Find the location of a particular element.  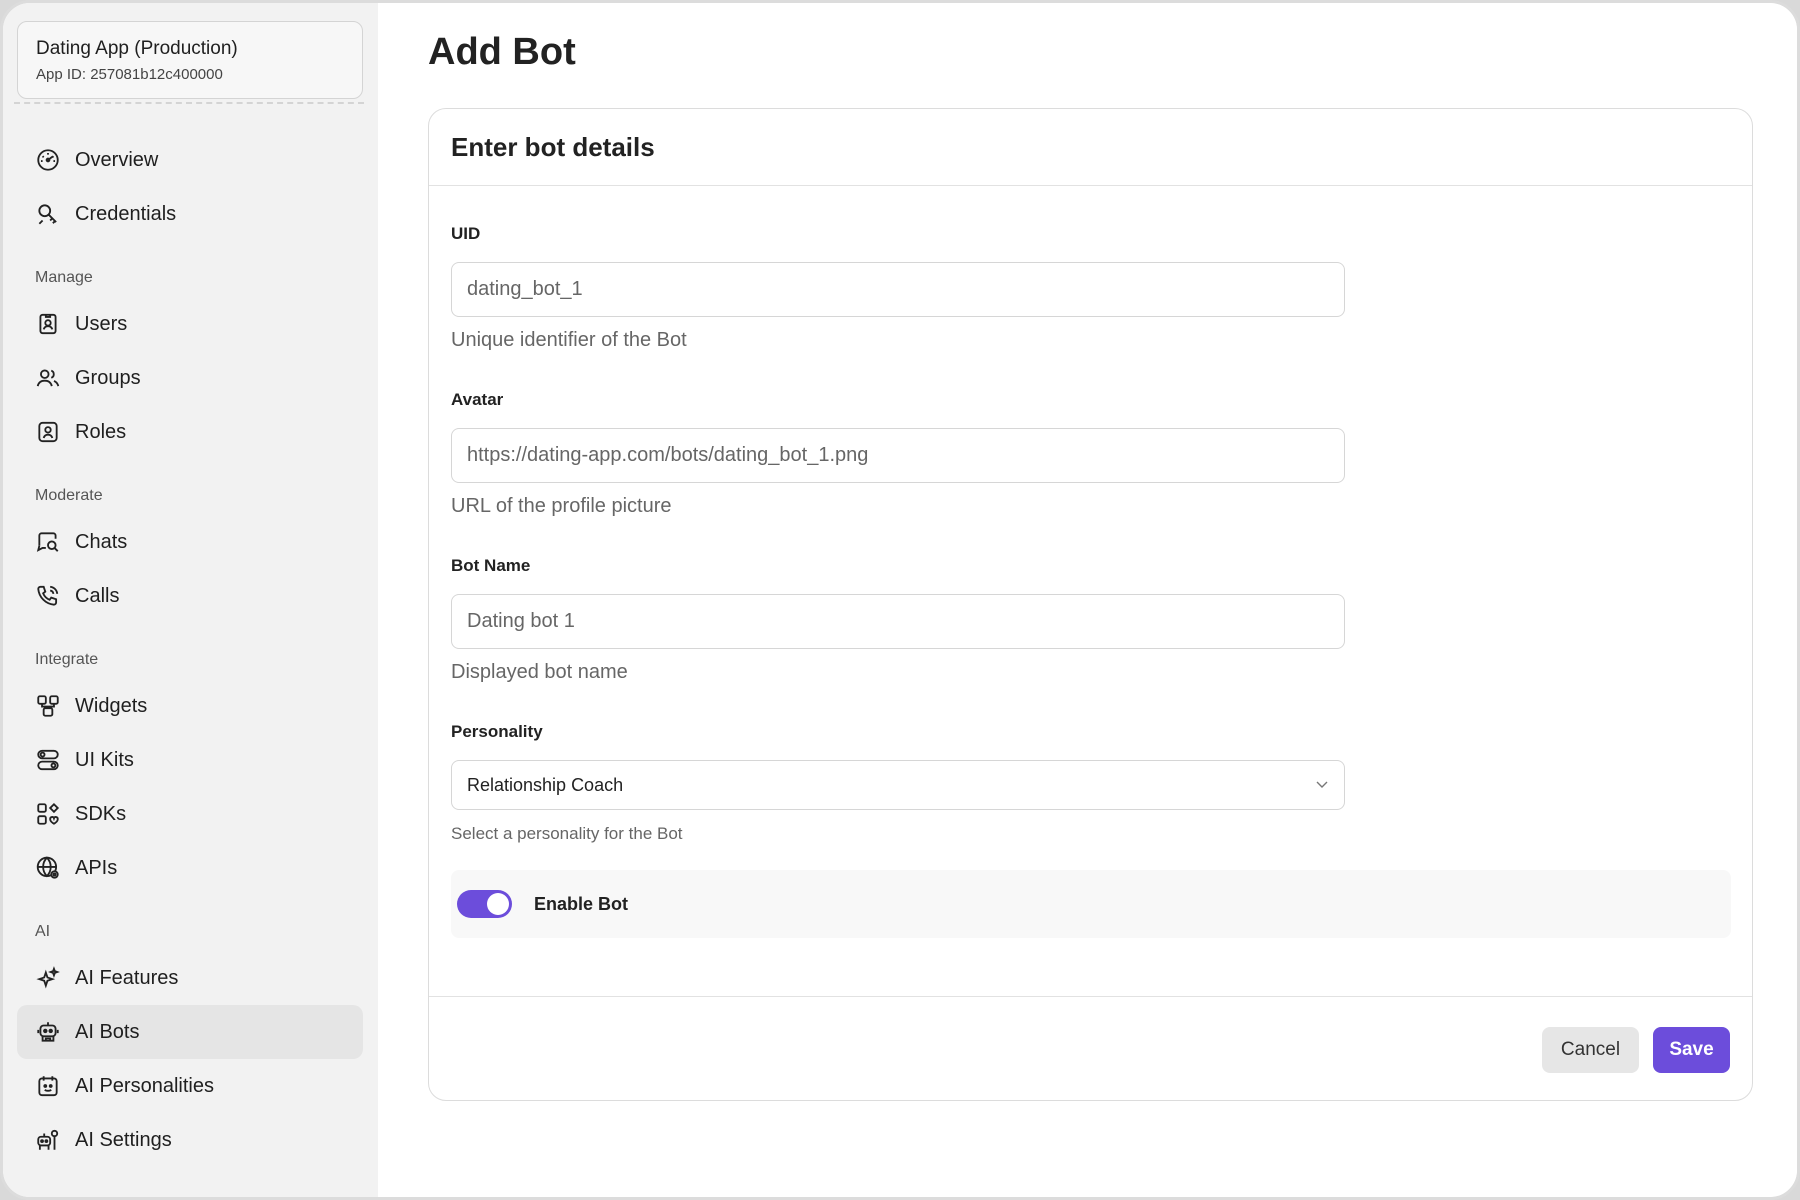

app-name: Dating App (Production) is located at coordinates (137, 48).